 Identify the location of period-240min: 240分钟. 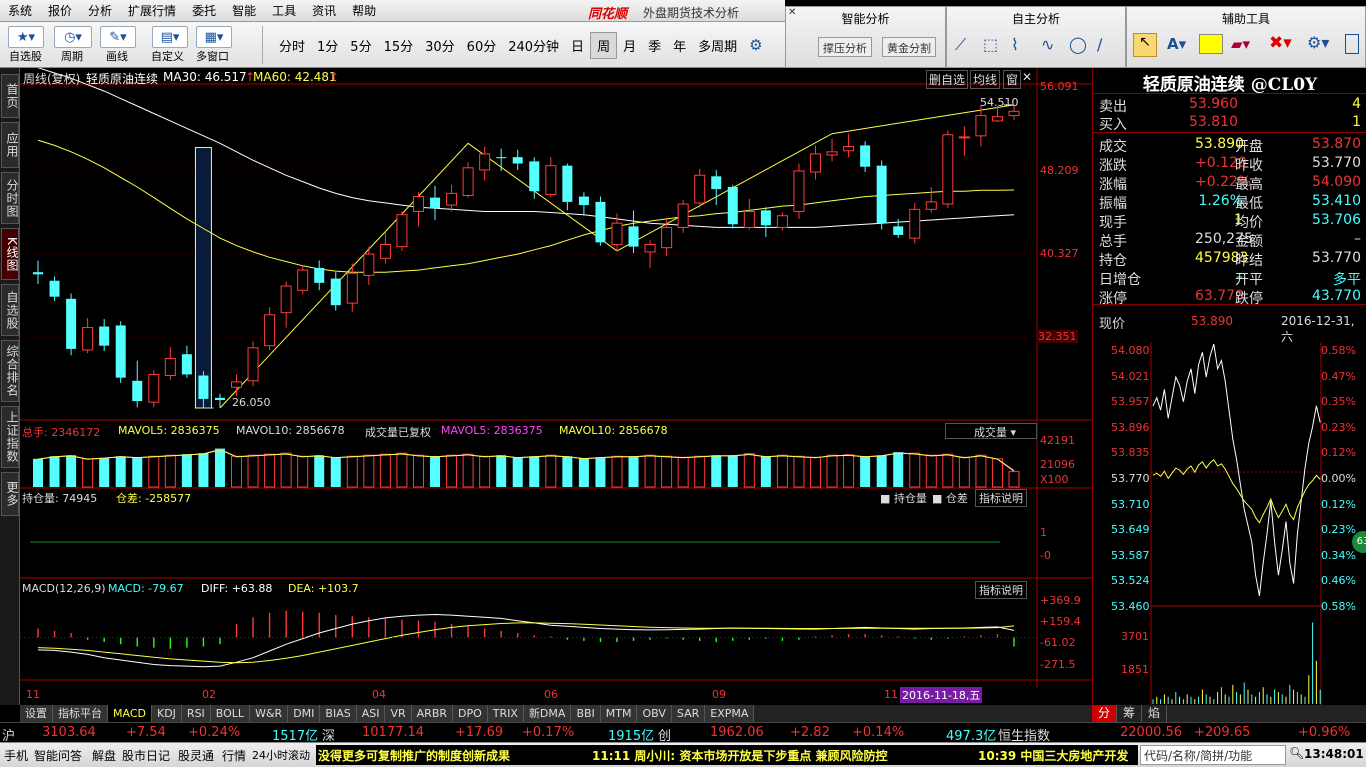
(533, 45).